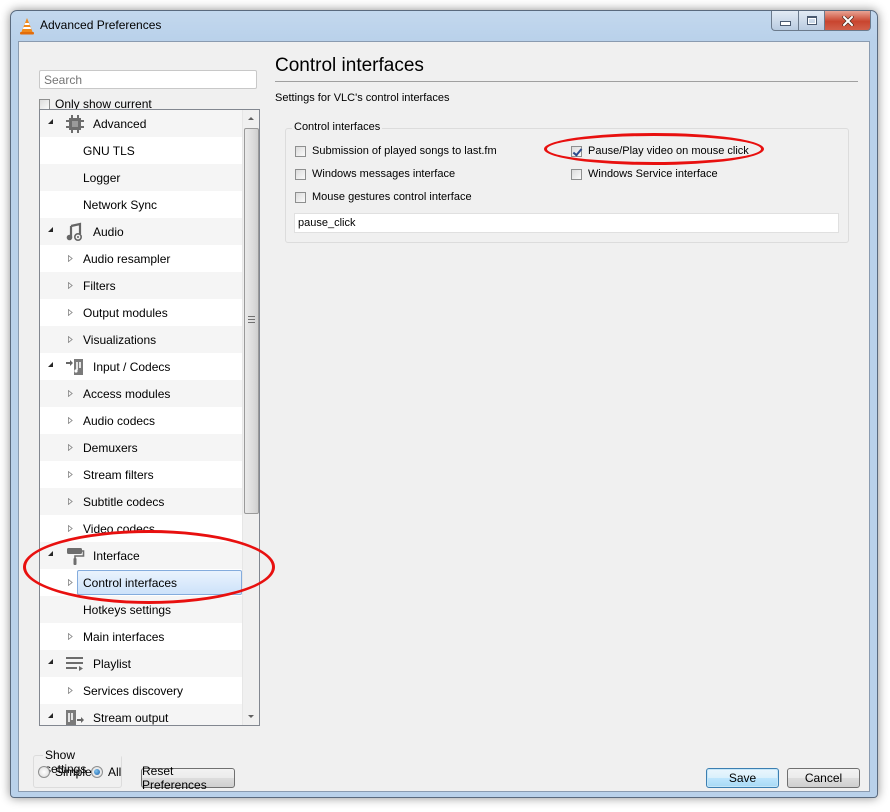  I want to click on reset-preferences-button: Reset Preferences, so click(188, 778).